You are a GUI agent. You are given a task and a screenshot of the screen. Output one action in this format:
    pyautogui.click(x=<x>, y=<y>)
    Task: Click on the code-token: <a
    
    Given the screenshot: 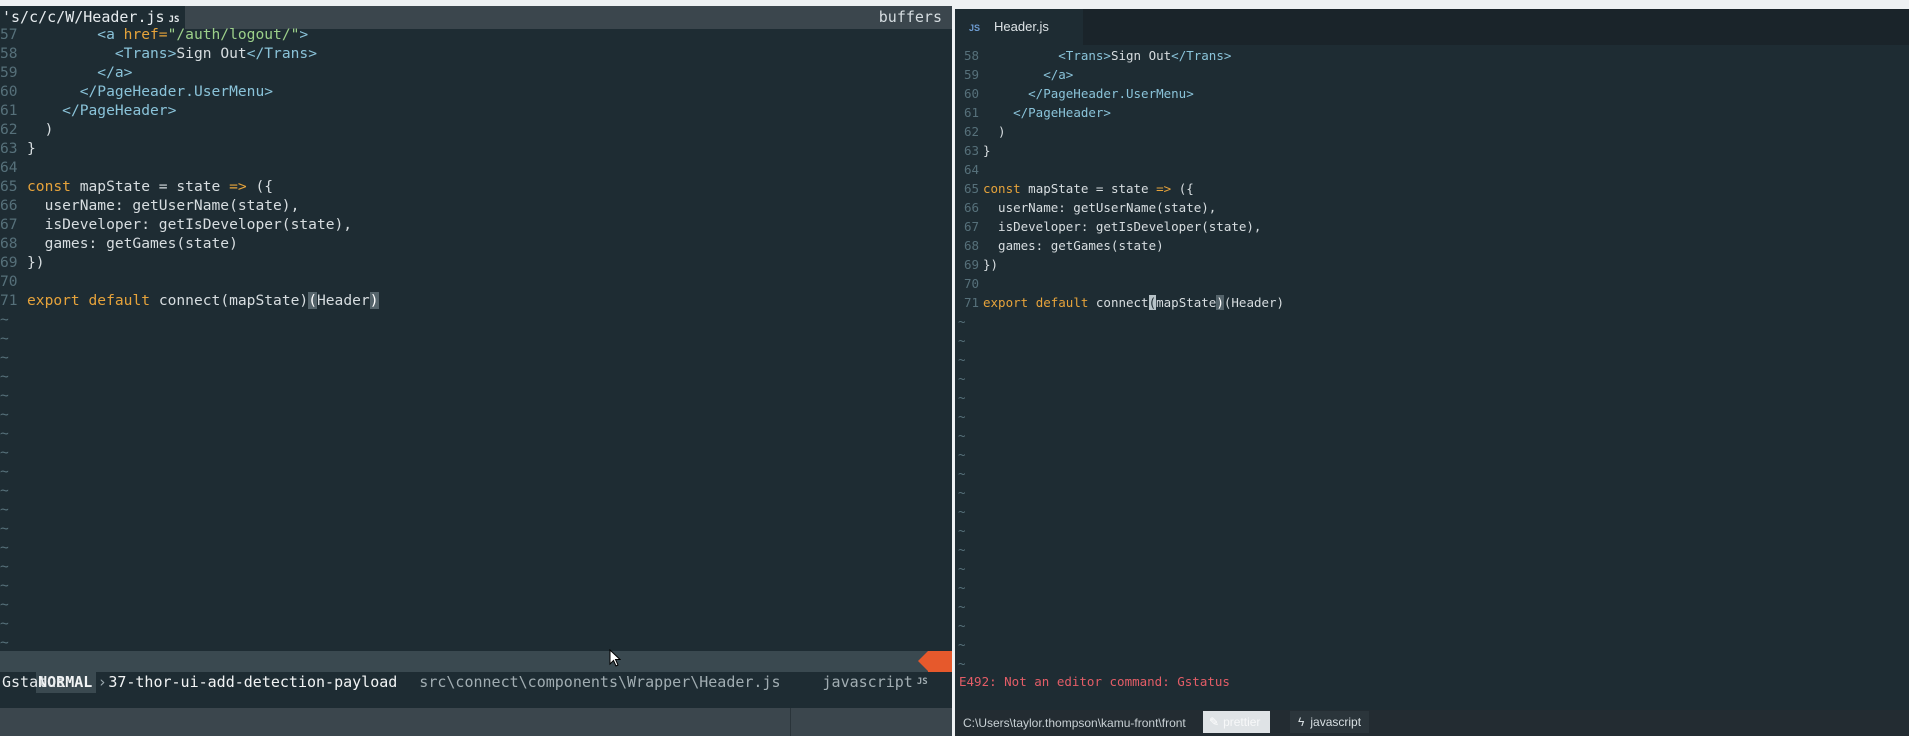 What is the action you would take?
    pyautogui.click(x=110, y=34)
    